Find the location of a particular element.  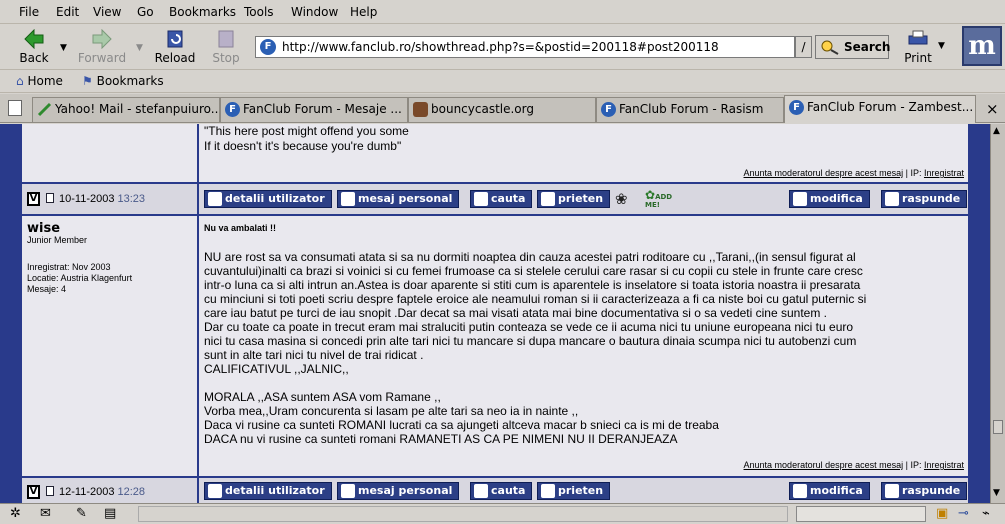

vertical-scrollbar: ▲ ▼ is located at coordinates (997, 313).